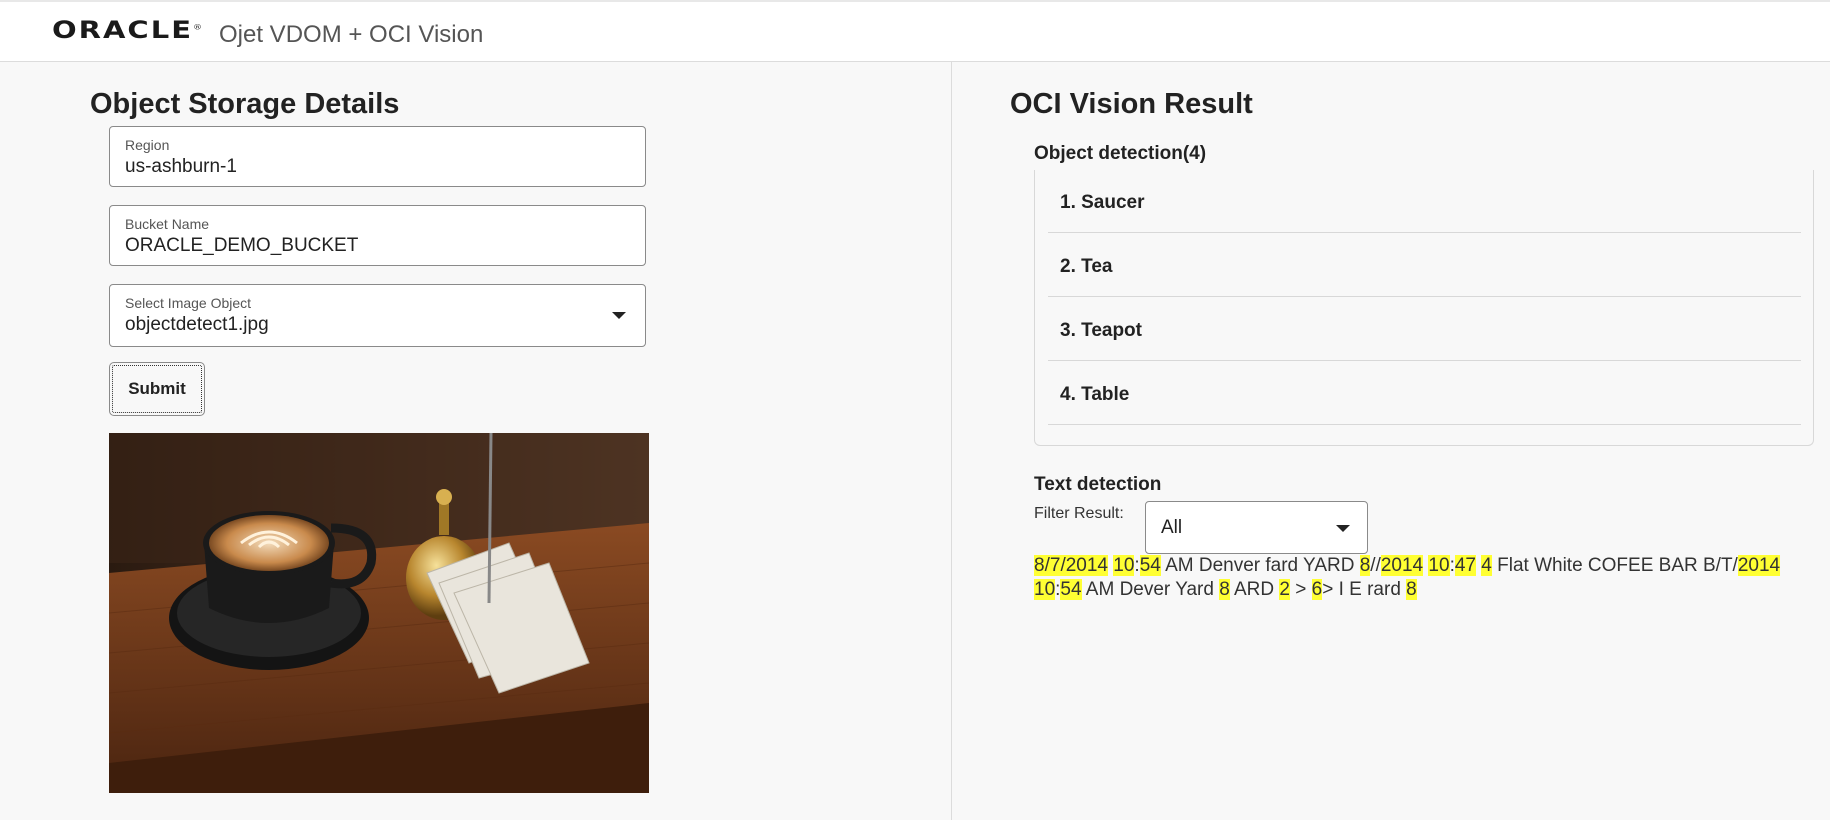  What do you see at coordinates (1063, 565) in the screenshot?
I see `highlighted-token: /` at bounding box center [1063, 565].